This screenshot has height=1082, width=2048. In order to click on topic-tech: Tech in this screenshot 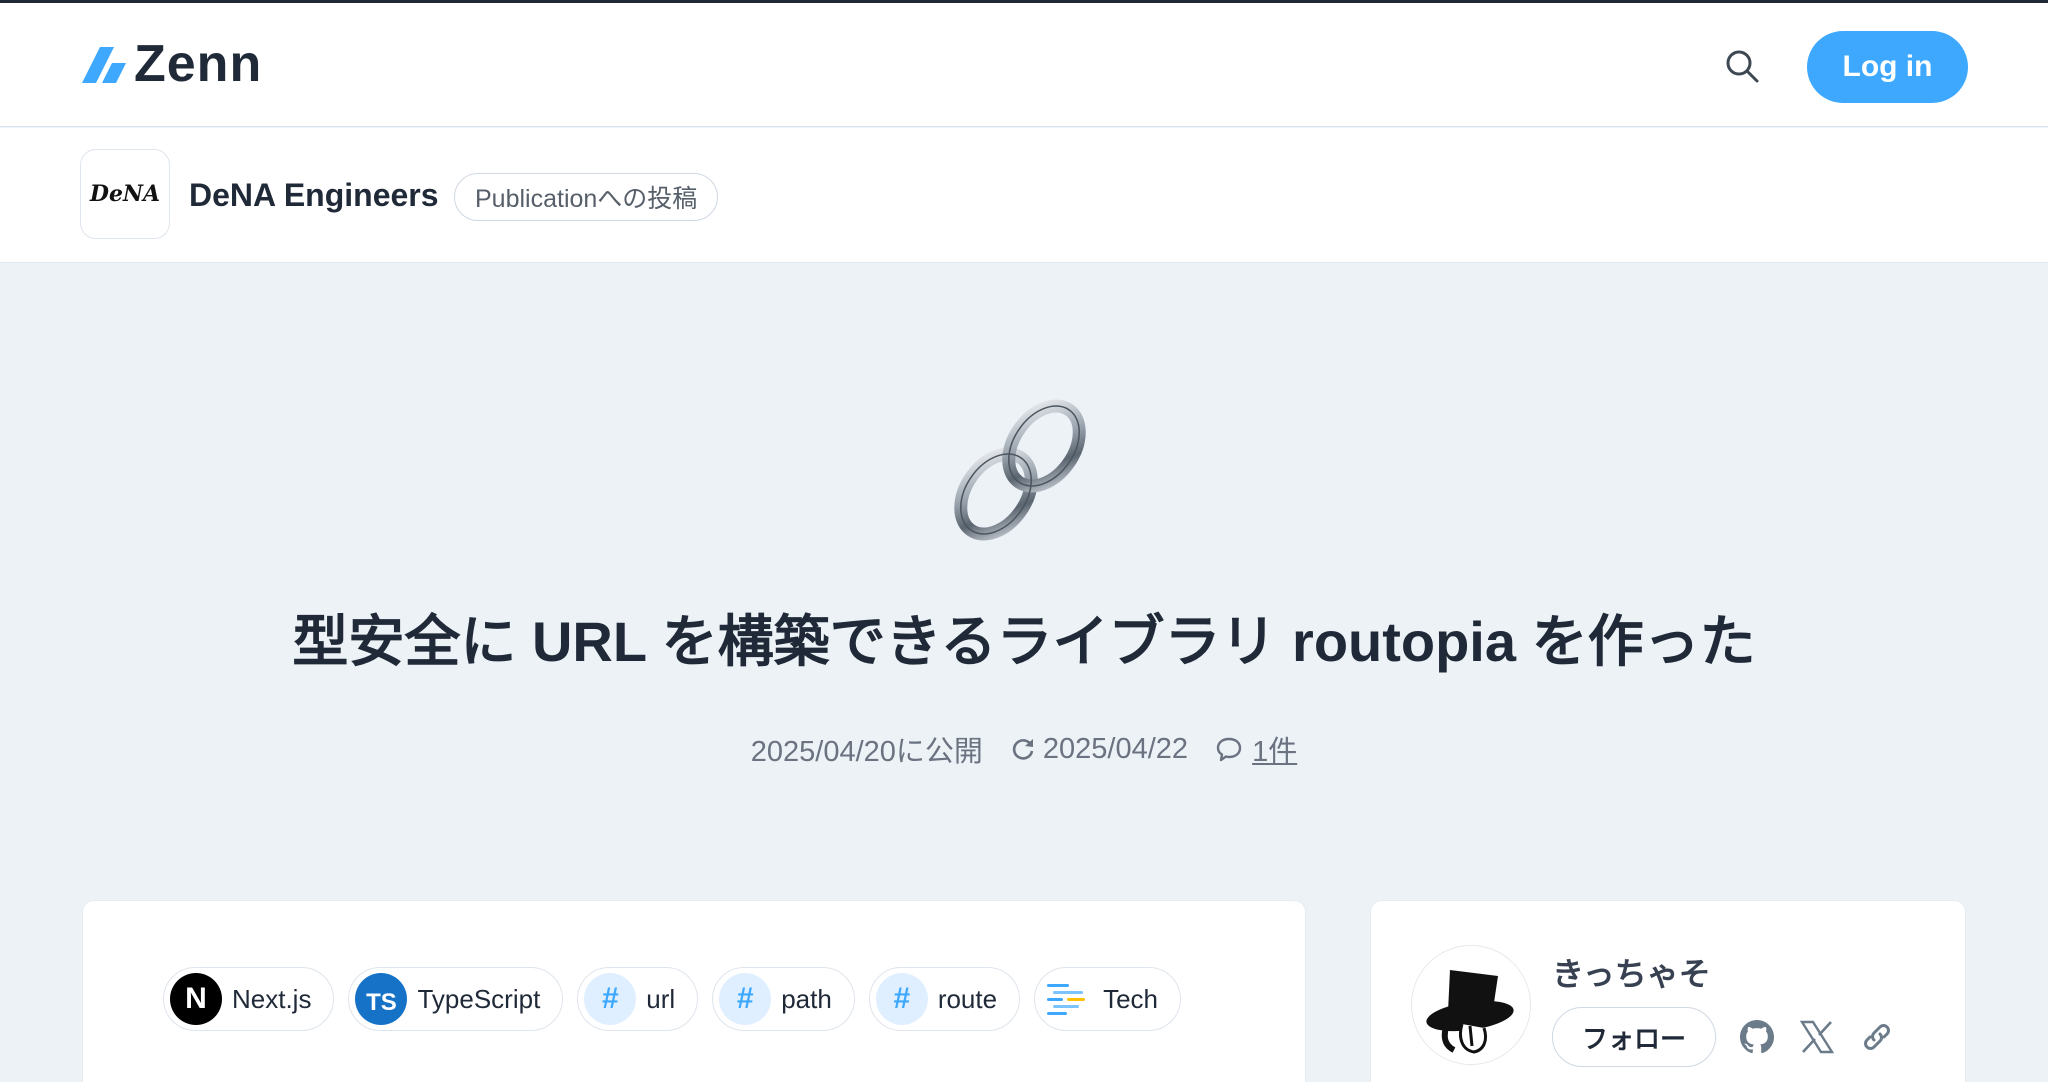, I will do `click(1107, 999)`.